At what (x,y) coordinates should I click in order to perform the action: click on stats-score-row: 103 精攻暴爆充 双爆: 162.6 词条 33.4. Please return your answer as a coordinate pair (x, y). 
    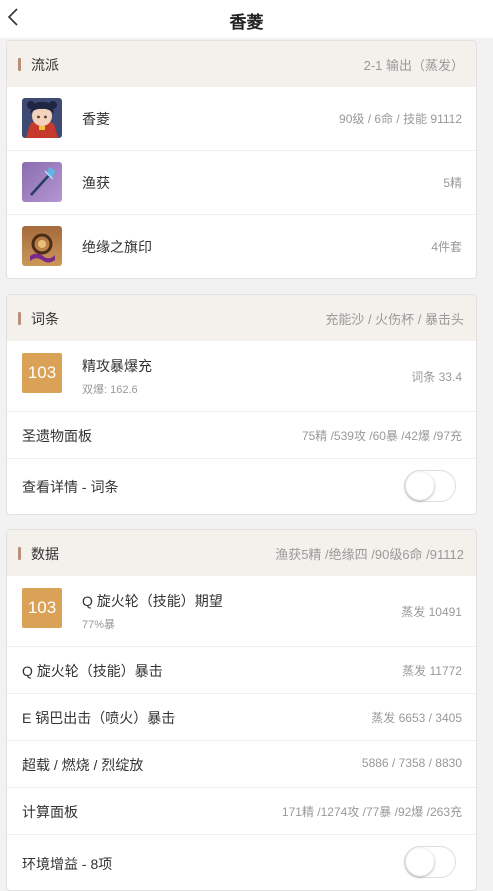
    Looking at the image, I should click on (241, 376).